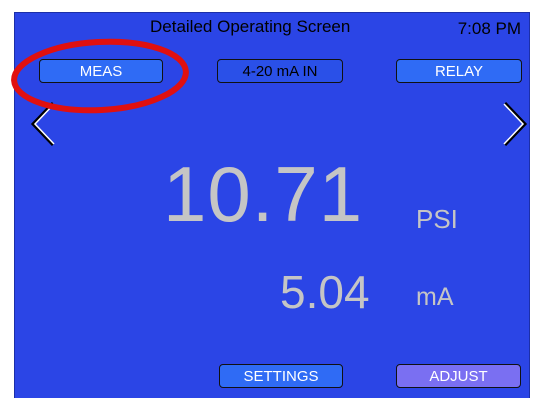 The width and height of the screenshot is (544, 398). Describe the element at coordinates (459, 71) in the screenshot. I see `tab-relay: RELAY` at that location.